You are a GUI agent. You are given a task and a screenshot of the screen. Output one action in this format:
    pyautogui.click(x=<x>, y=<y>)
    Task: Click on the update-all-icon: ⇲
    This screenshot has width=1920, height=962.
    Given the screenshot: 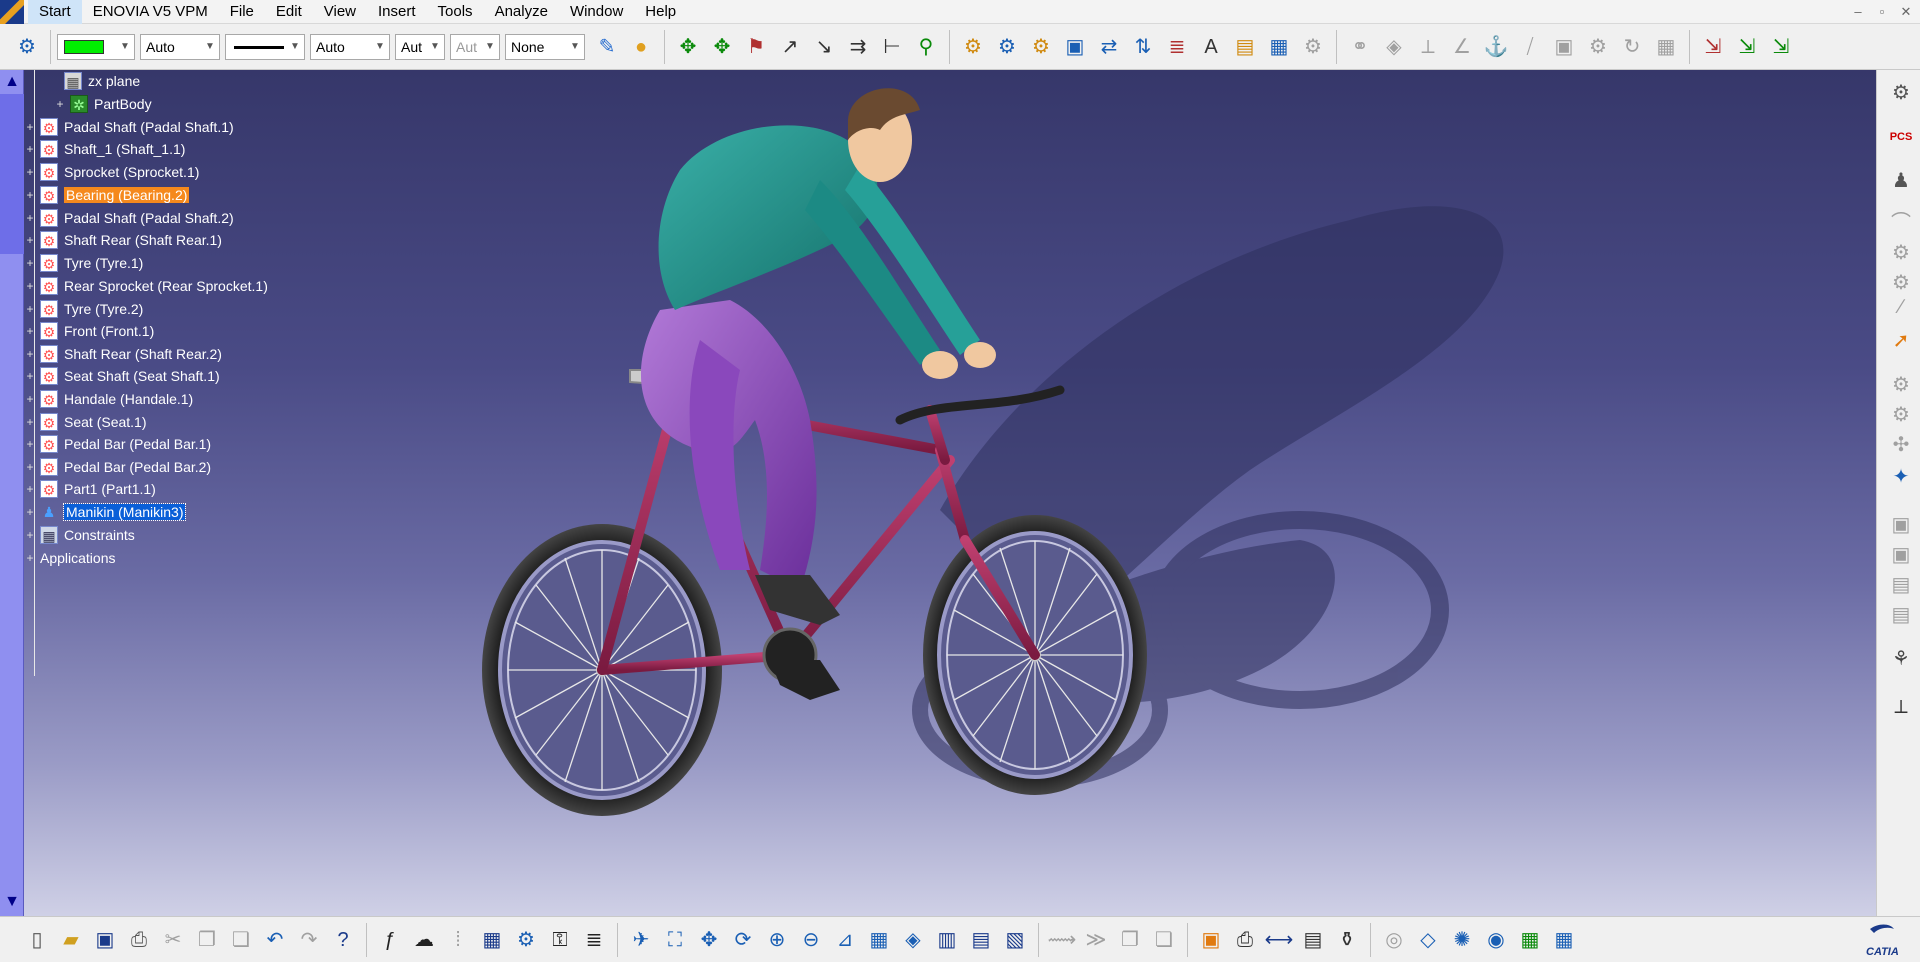 What is the action you would take?
    pyautogui.click(x=1781, y=47)
    